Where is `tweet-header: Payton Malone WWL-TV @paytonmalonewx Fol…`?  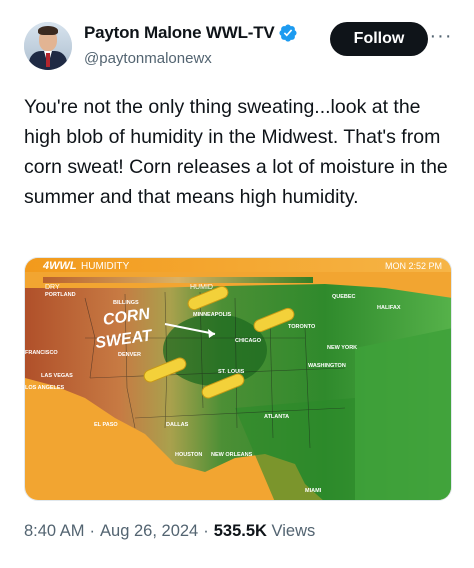
tweet-header: Payton Malone WWL-TV @paytonmalonewx Fol… is located at coordinates (239, 48).